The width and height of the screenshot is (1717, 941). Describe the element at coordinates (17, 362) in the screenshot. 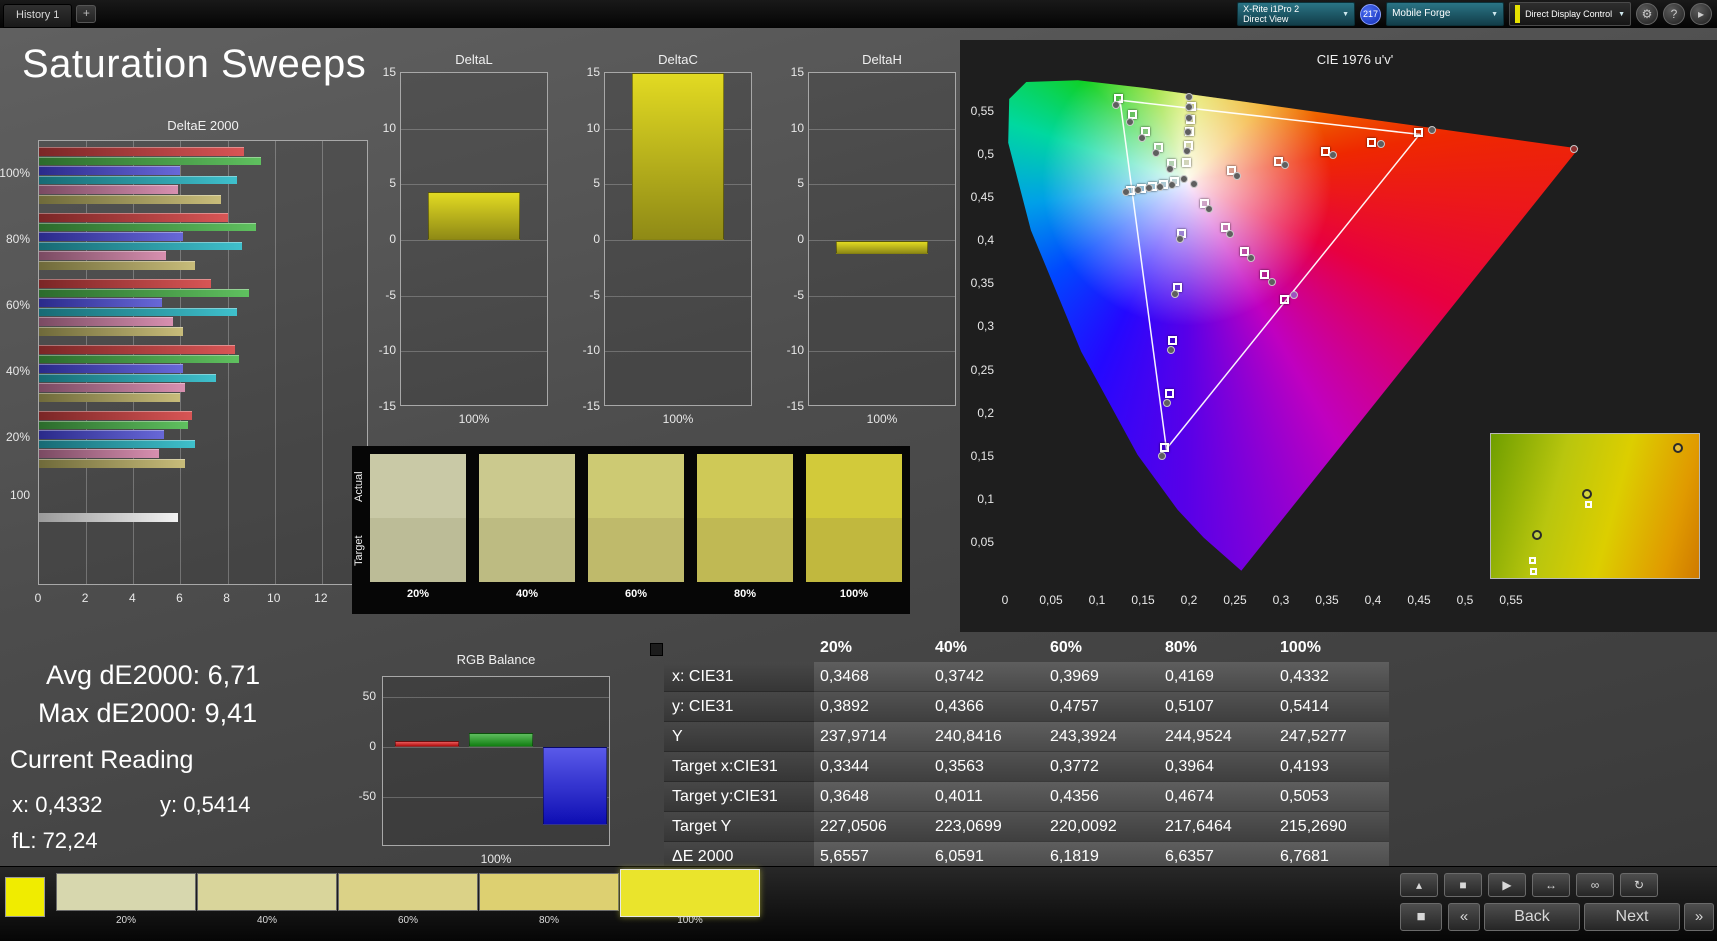

I see `delta-e-category-labels: 100% 80% 60% 40% 20% 100` at that location.